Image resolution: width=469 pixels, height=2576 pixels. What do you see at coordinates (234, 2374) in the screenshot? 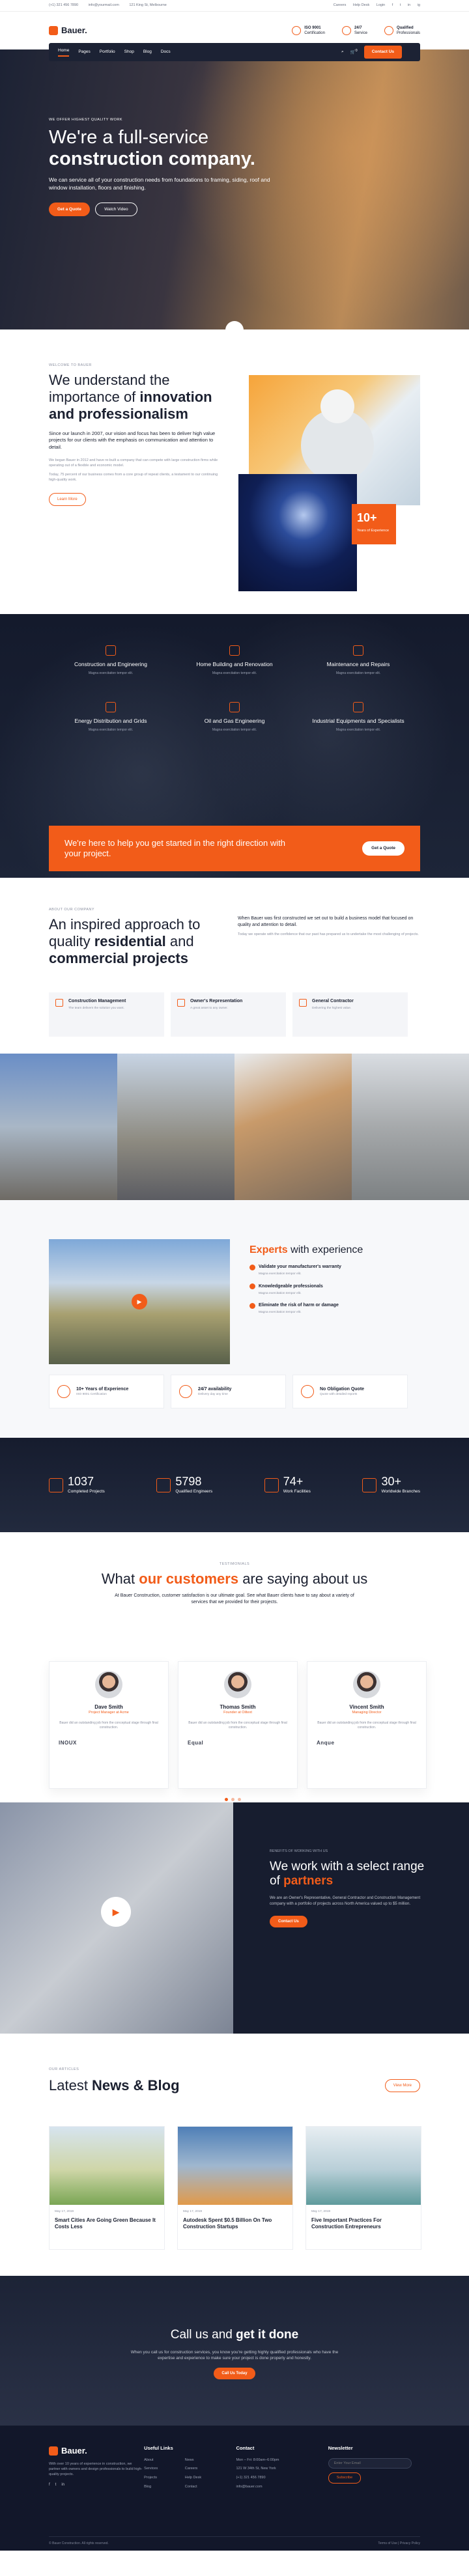
I see `call-us-button: Call Us Today` at bounding box center [234, 2374].